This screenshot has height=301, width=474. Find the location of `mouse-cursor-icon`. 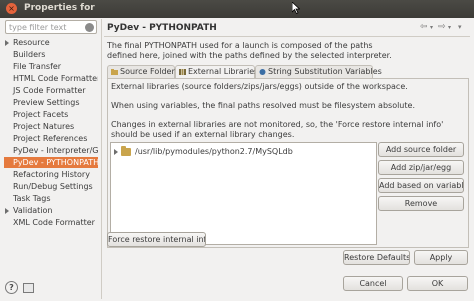

mouse-cursor-icon is located at coordinates (296, 8).